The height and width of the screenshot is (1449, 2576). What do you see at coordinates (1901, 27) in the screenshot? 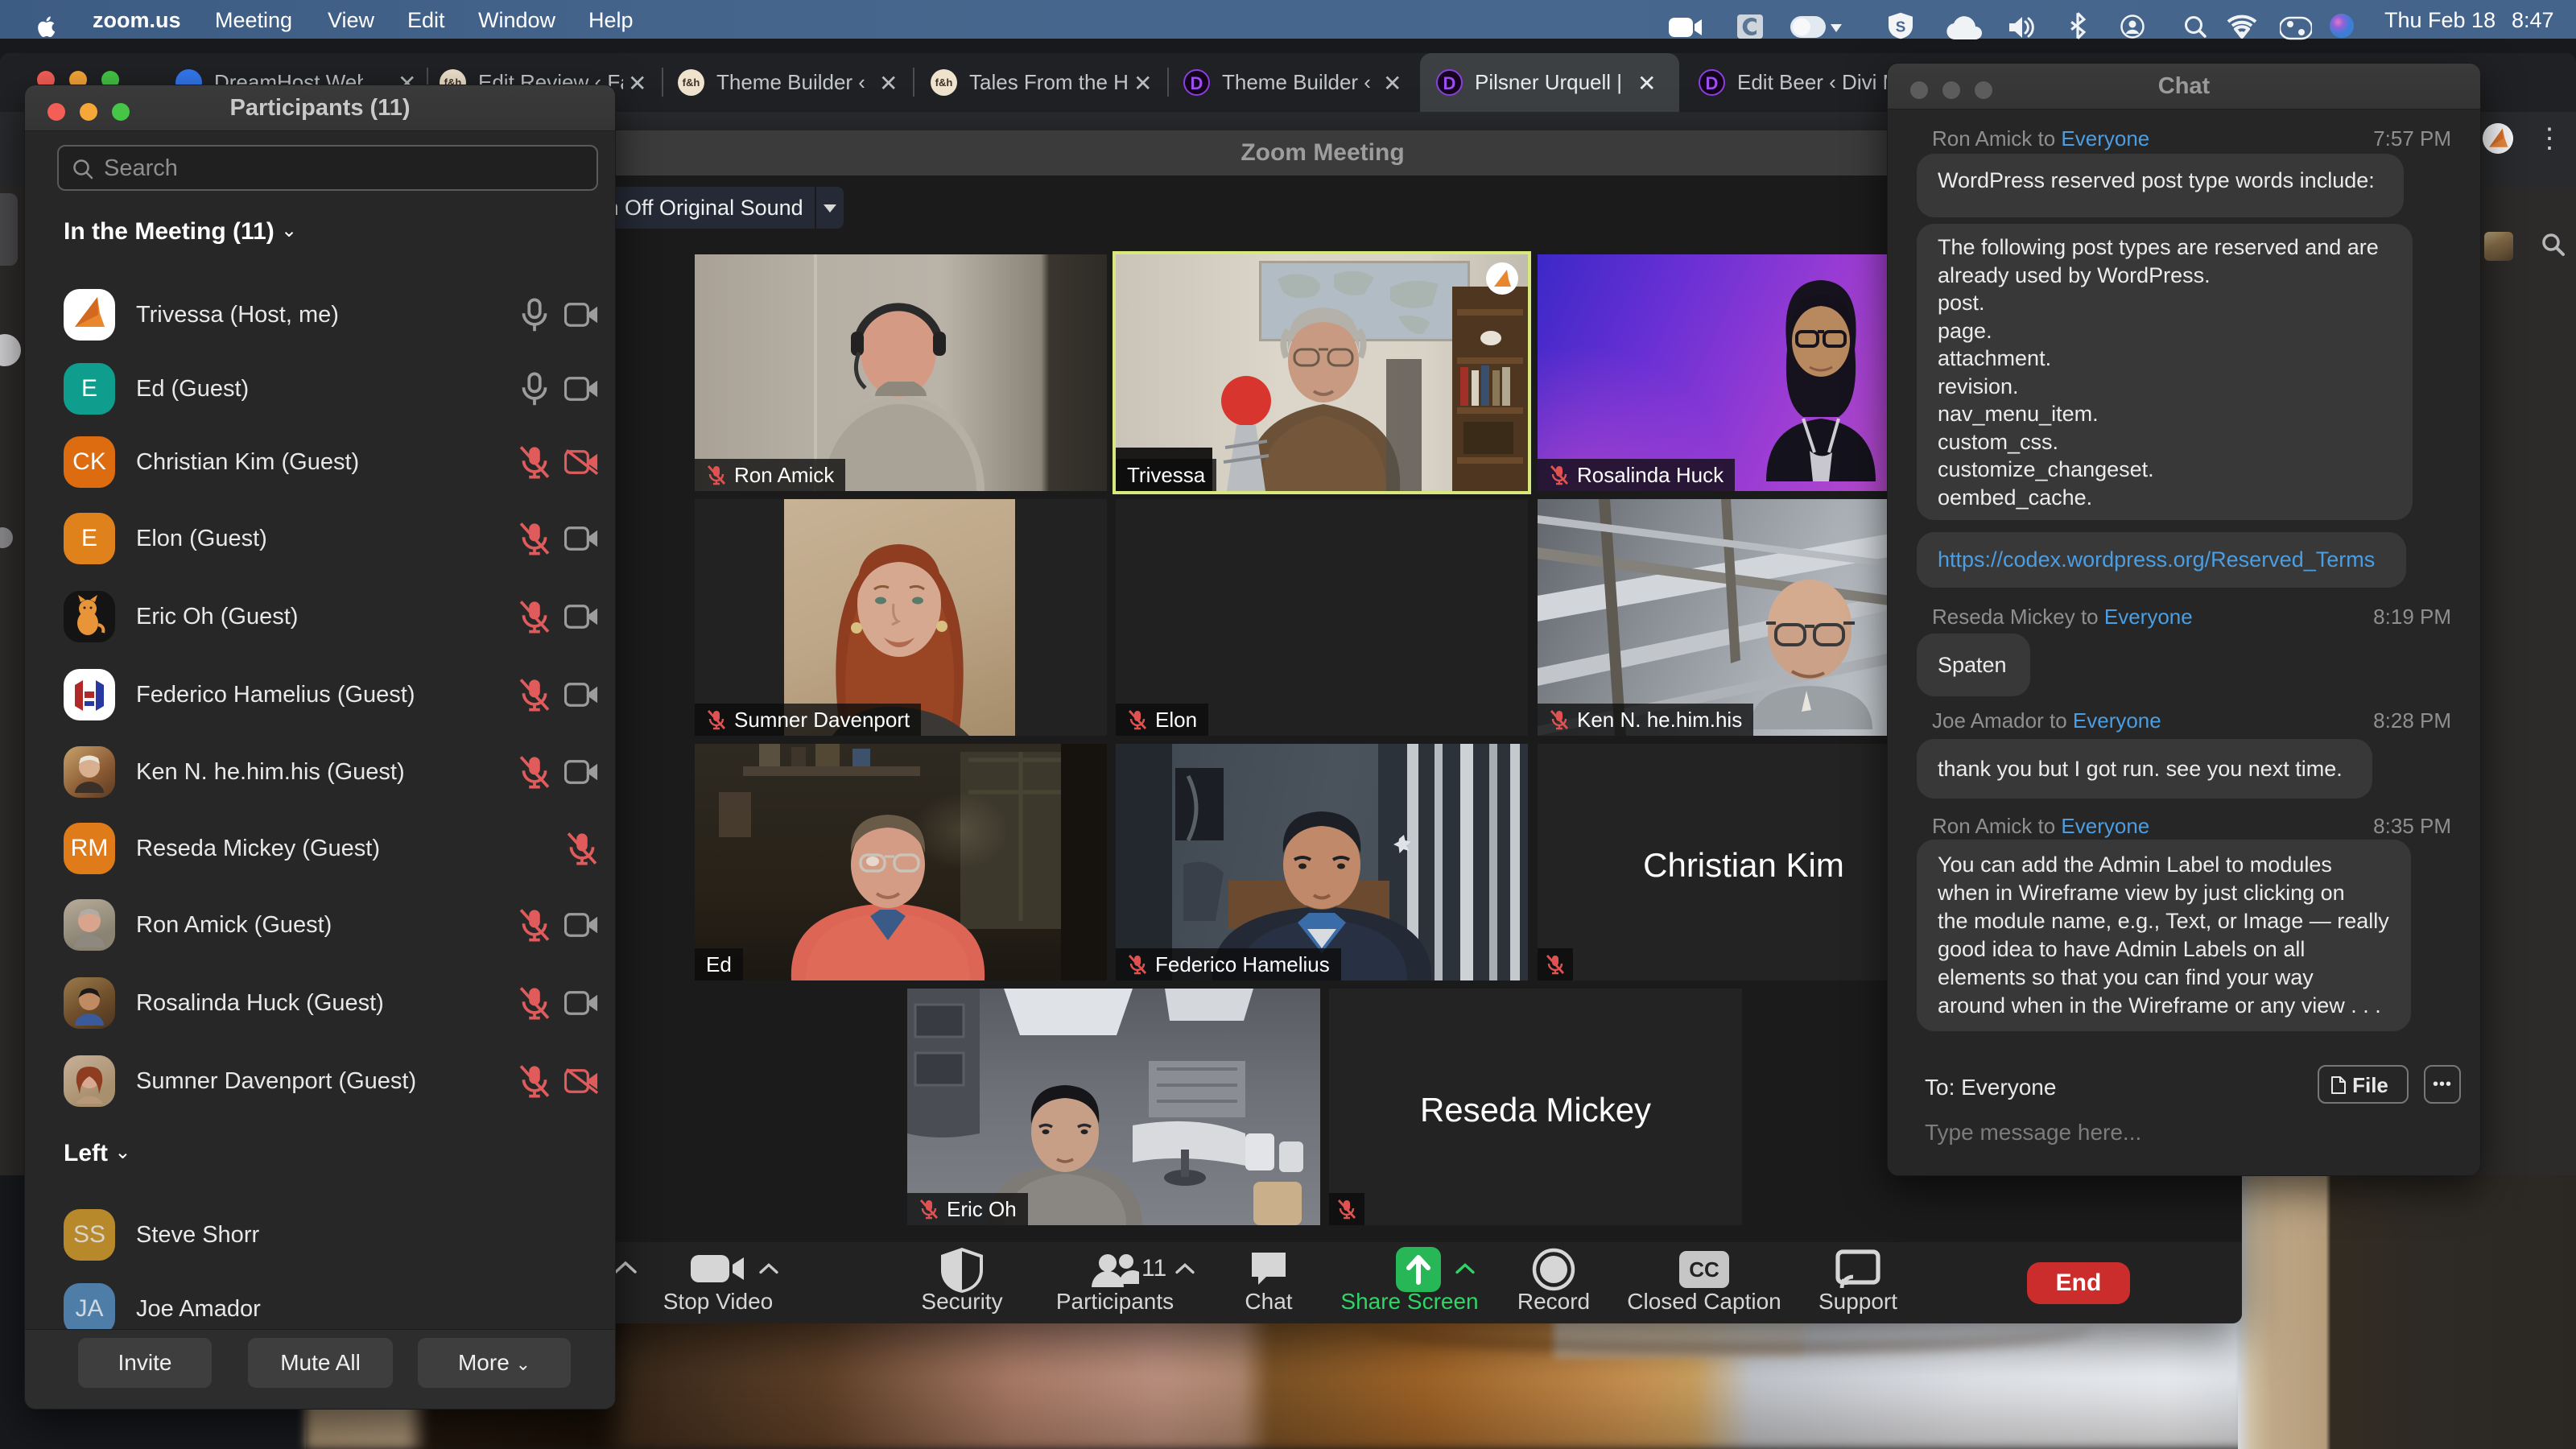
I see `svg-text: S` at bounding box center [1901, 27].